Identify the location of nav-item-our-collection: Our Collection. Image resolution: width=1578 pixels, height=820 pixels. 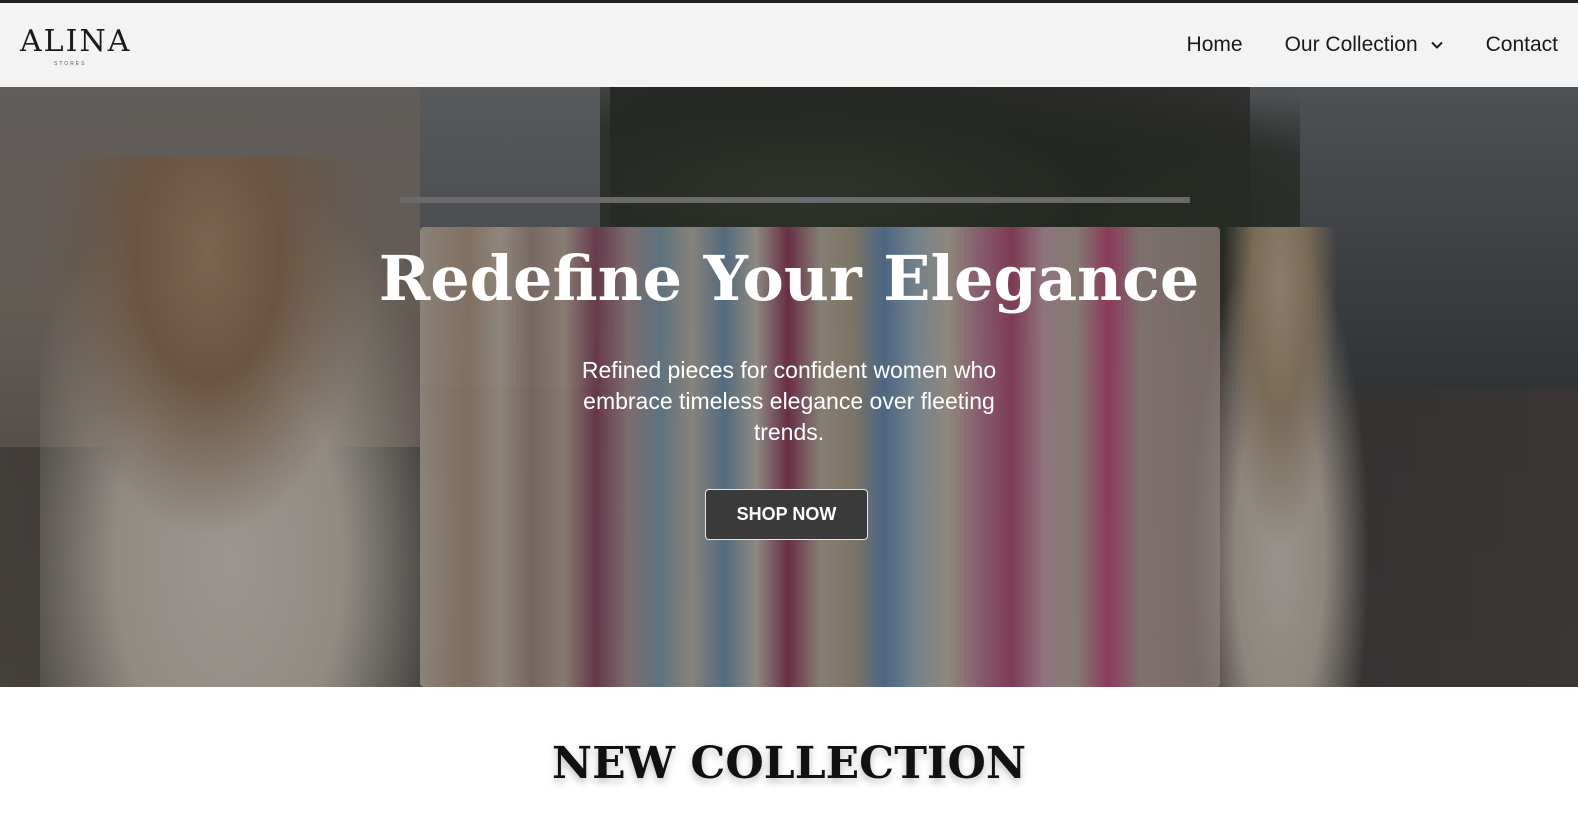
(1364, 45).